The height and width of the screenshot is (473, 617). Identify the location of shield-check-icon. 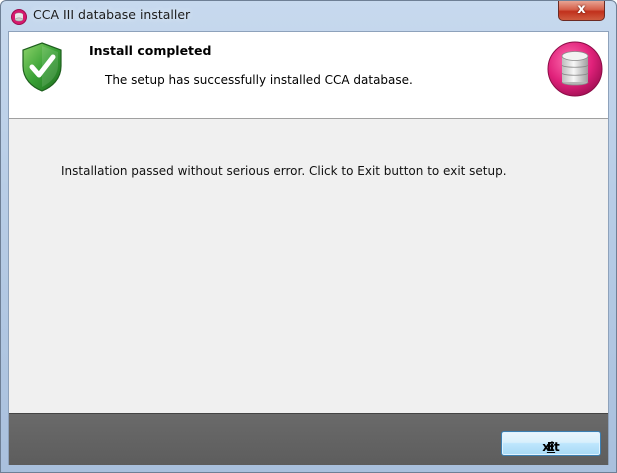
(42, 67).